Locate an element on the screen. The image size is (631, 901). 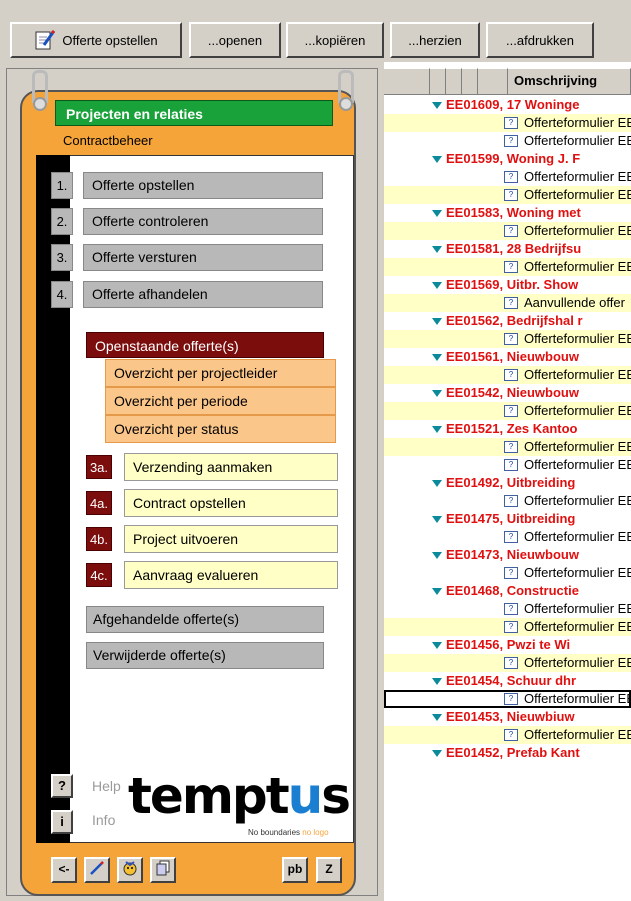
step-offerte-afhandelen: 4. Offerte afhandelen is located at coordinates (187, 294).